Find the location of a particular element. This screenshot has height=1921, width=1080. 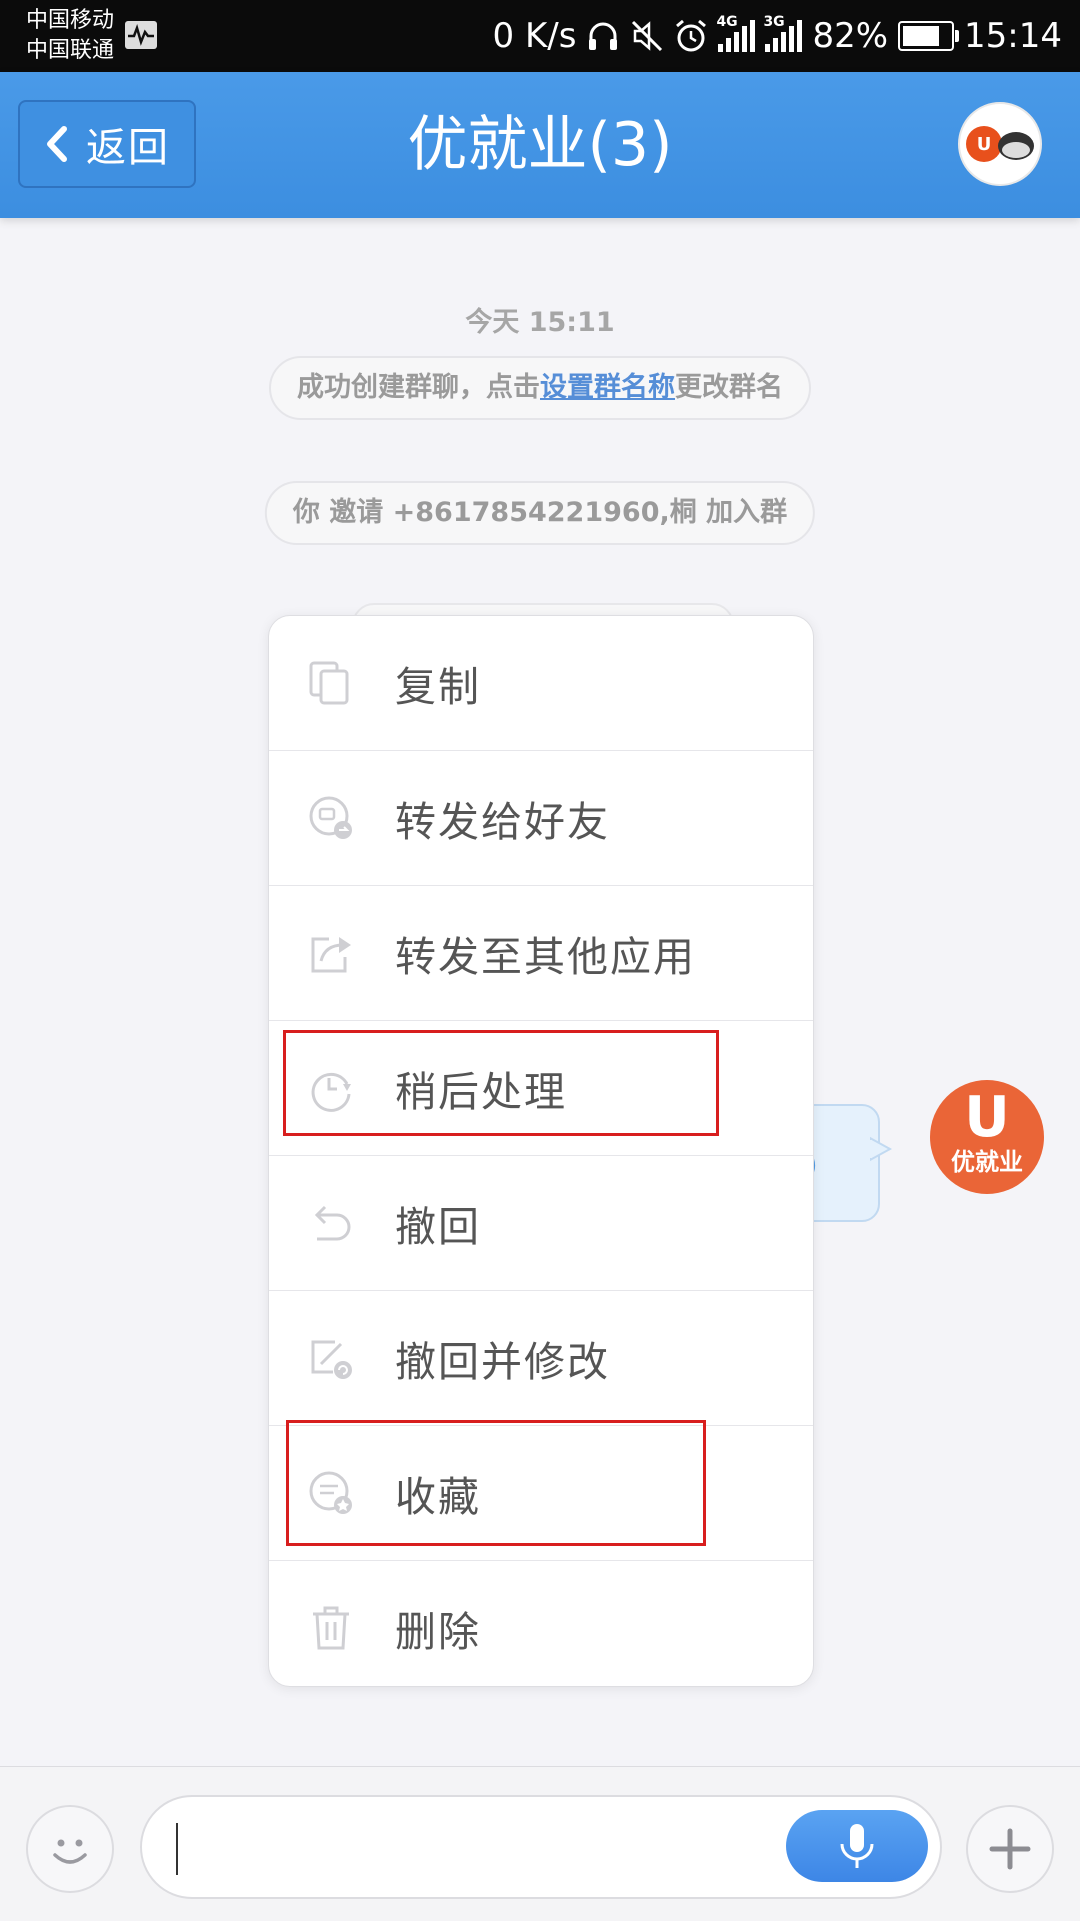

menu-item-label: 复制 is located at coordinates (438, 687).